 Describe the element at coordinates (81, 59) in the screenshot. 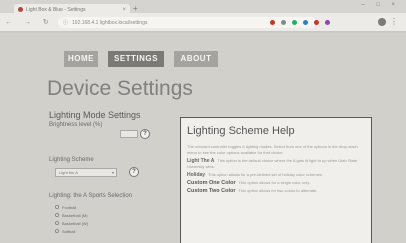

I see `nav-home-button: HOME` at that location.